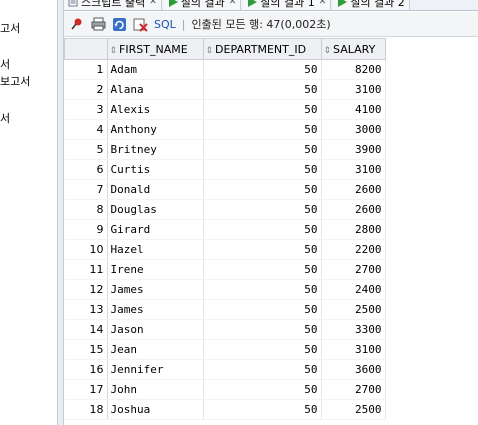  What do you see at coordinates (113, 5) in the screenshot?
I see `tab-script-output: 스크립트 출력 ✕` at bounding box center [113, 5].